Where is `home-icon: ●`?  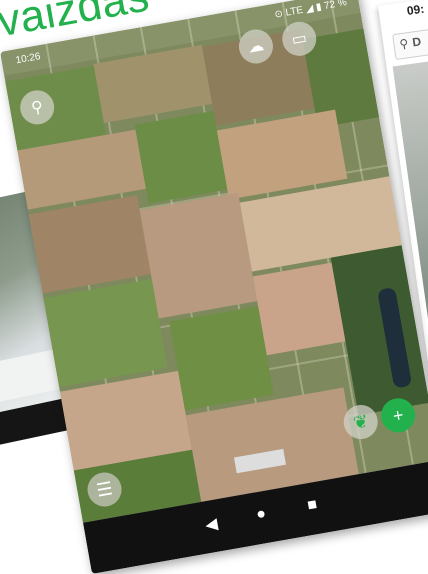
home-icon: ● is located at coordinates (261, 514).